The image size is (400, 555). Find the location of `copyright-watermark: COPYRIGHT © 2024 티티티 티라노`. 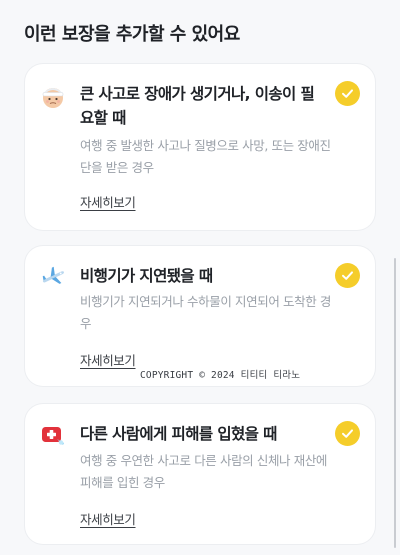

copyright-watermark: COPYRIGHT © 2024 티티티 티라노 is located at coordinates (220, 375).